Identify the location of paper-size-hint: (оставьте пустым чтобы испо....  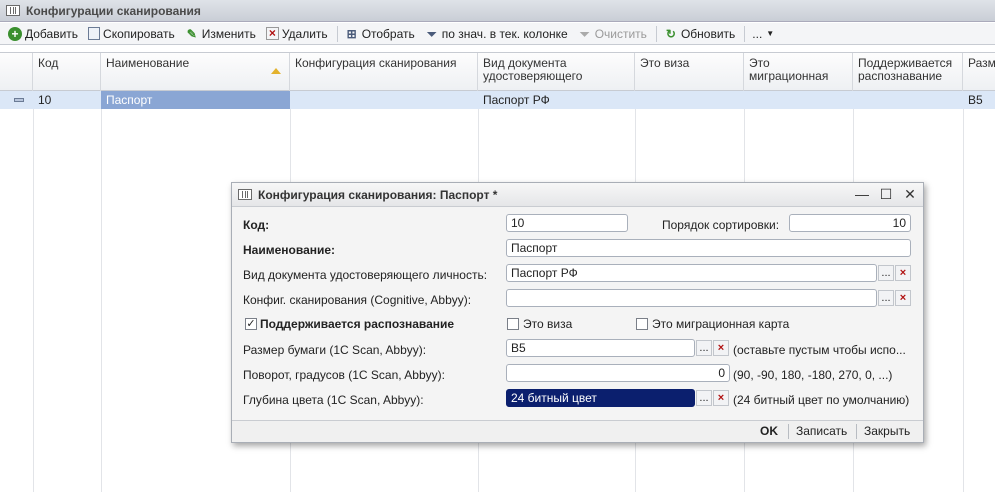
(819, 350).